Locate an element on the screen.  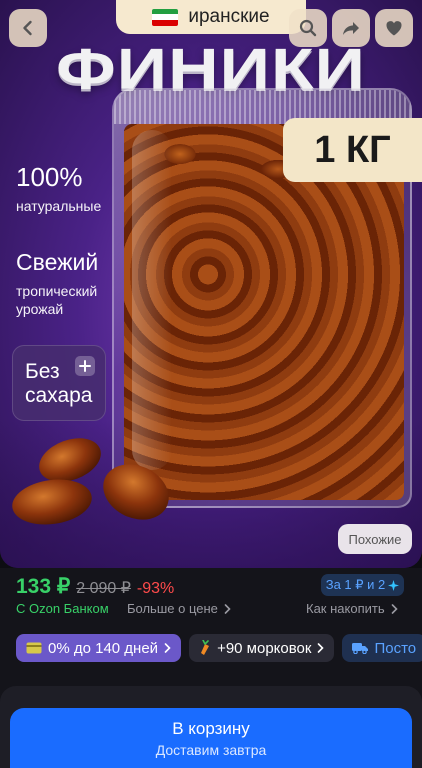
feature-fresh-value: Свежий is located at coordinates (57, 262).